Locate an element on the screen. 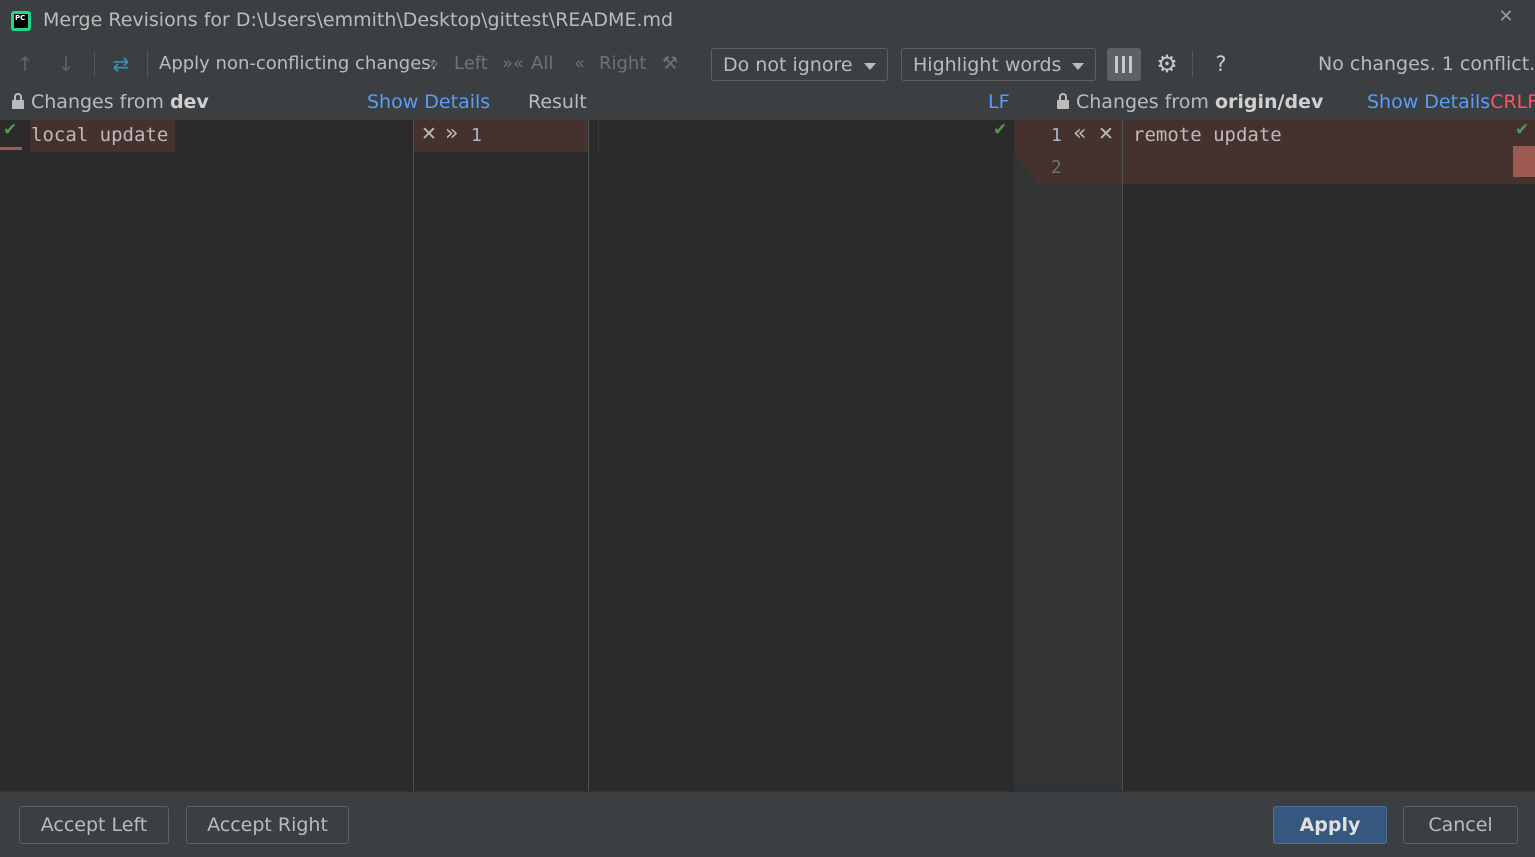 The image size is (1535, 857). accept-left-icon: » is located at coordinates (451, 133).